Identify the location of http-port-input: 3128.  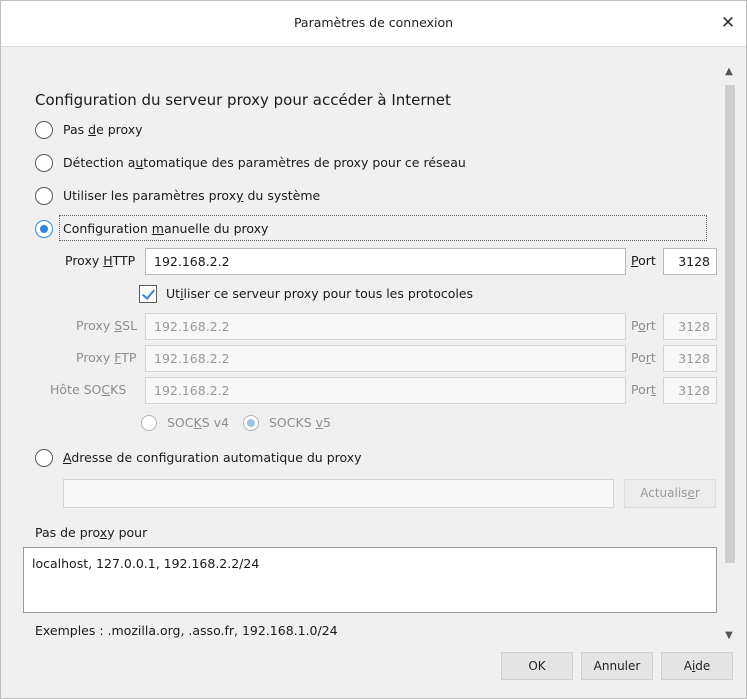
(690, 261).